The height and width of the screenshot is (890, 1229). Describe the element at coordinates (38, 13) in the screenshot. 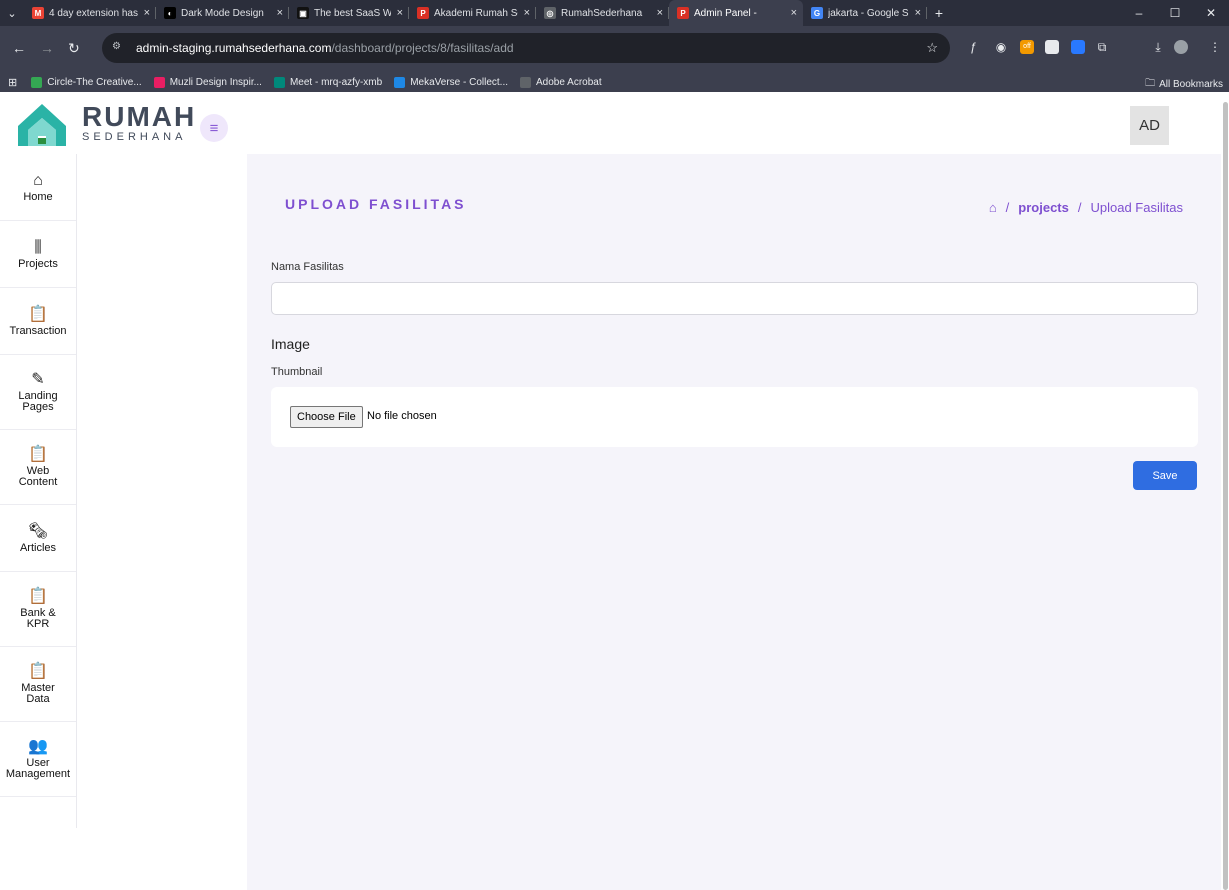

I see `tab-favicon-icon: M` at that location.